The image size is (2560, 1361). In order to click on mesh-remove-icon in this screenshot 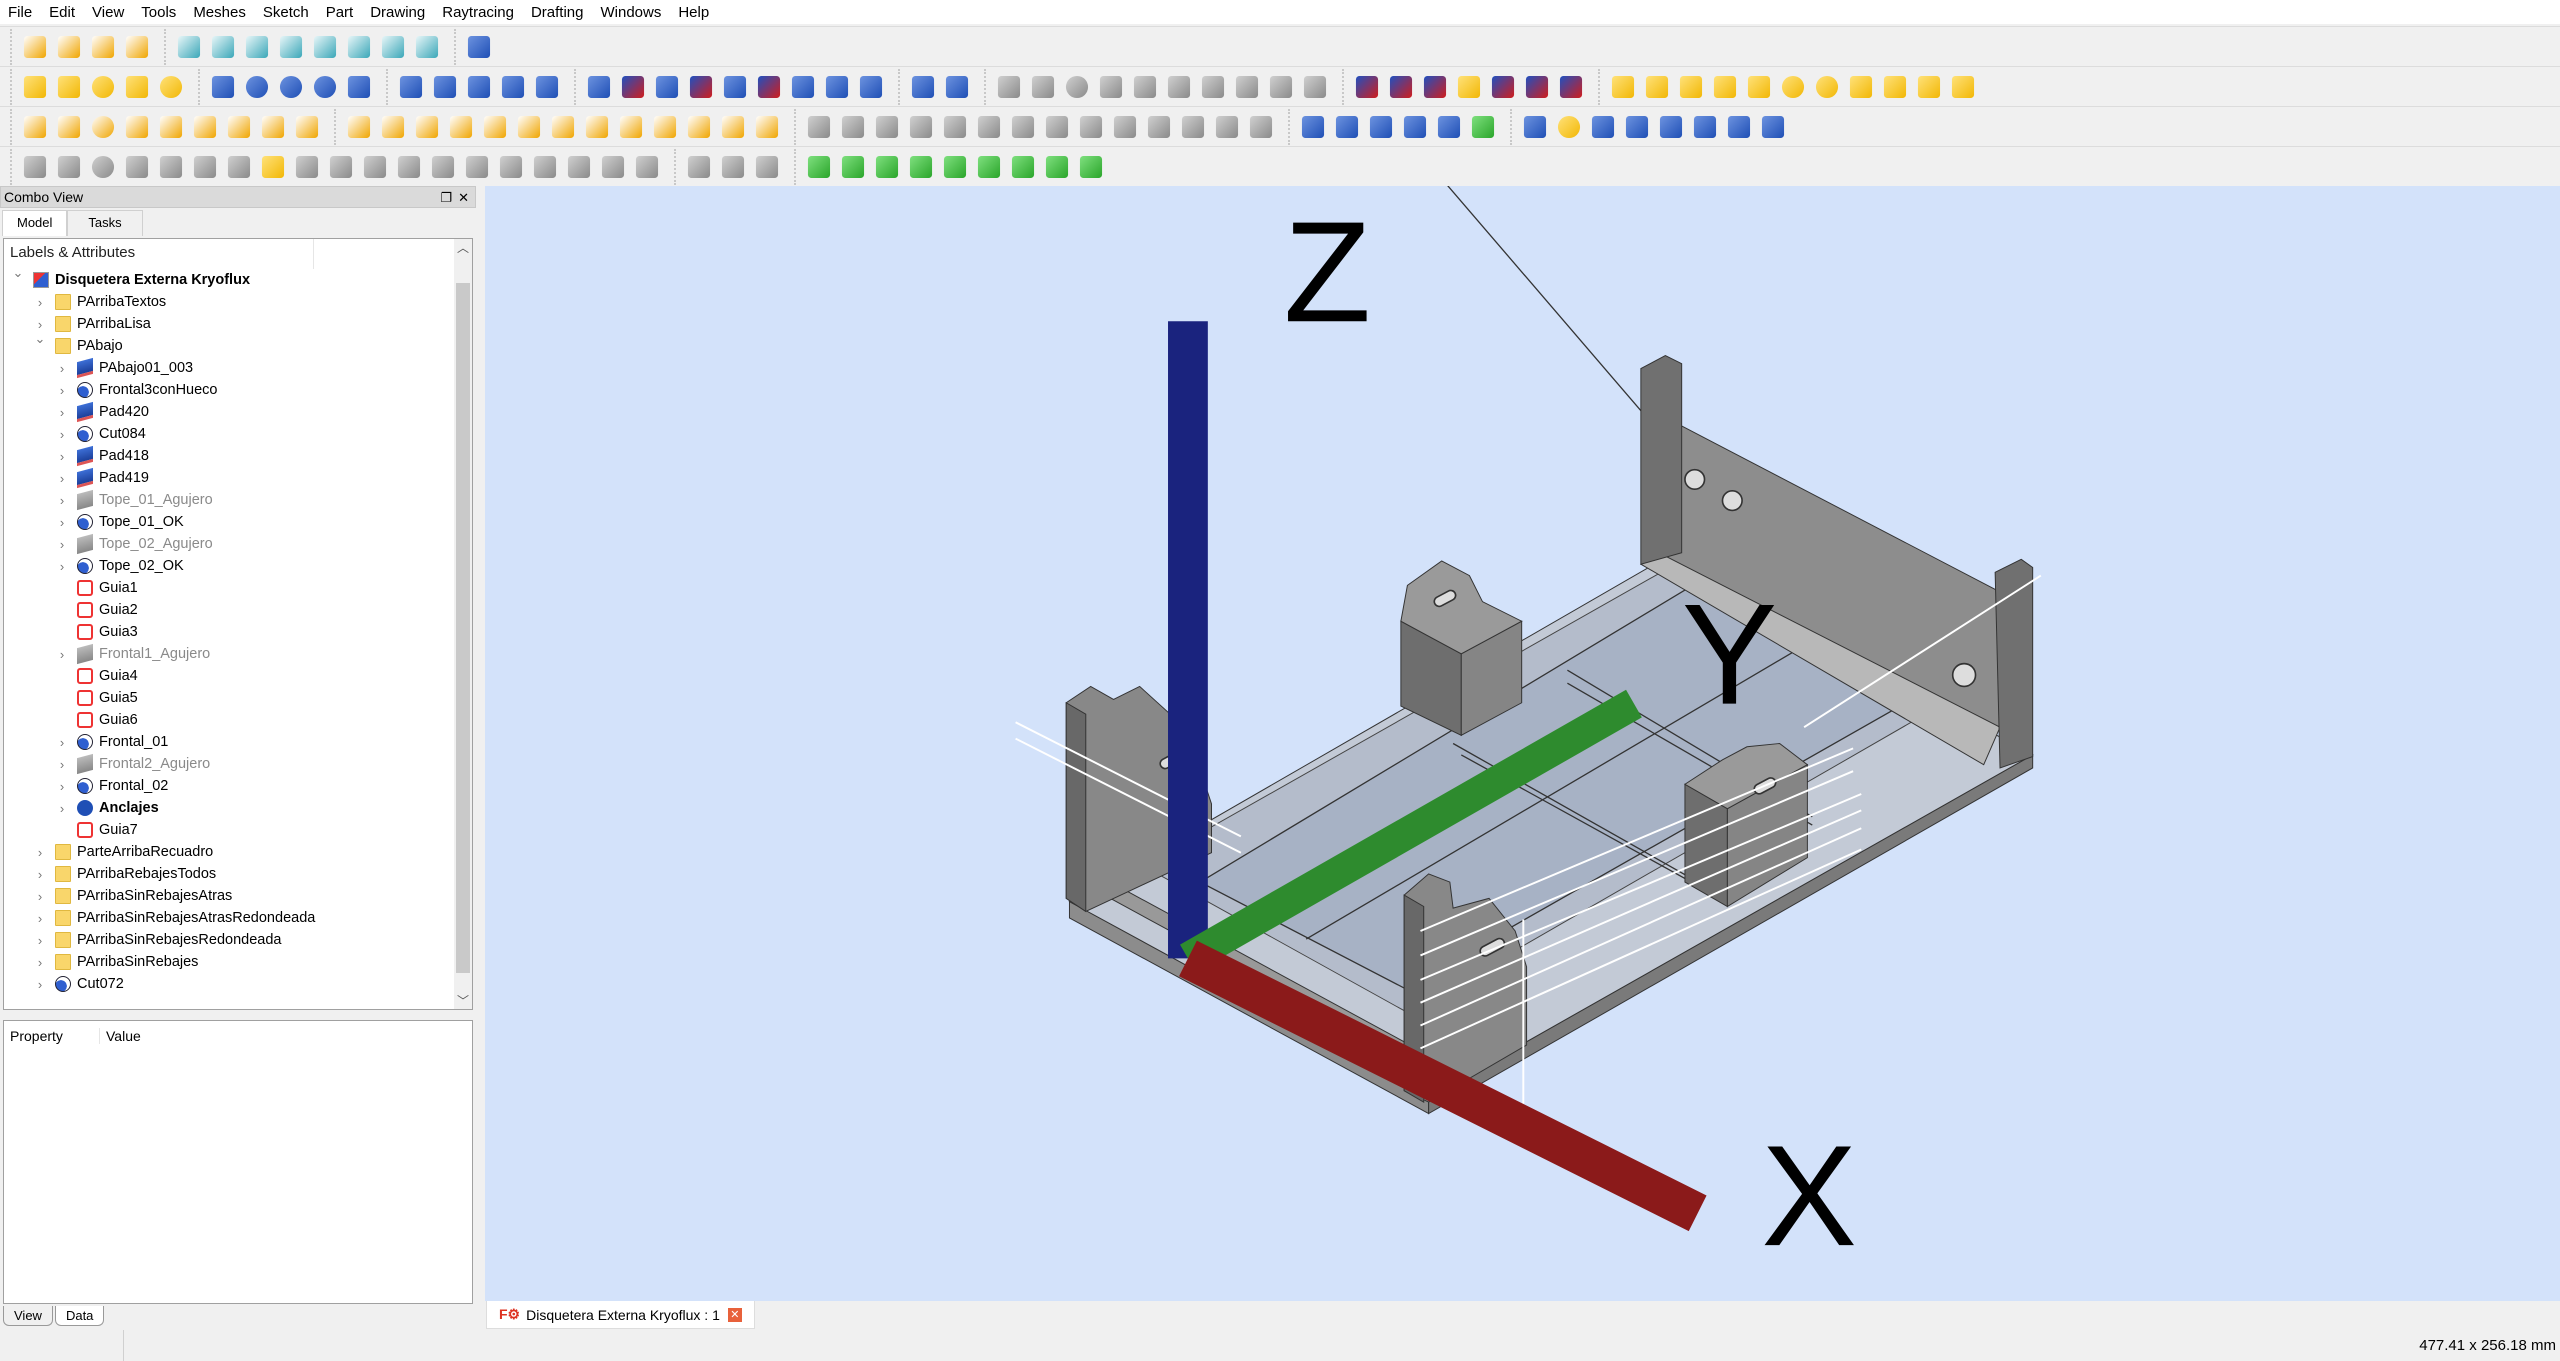, I will do `click(1091, 166)`.